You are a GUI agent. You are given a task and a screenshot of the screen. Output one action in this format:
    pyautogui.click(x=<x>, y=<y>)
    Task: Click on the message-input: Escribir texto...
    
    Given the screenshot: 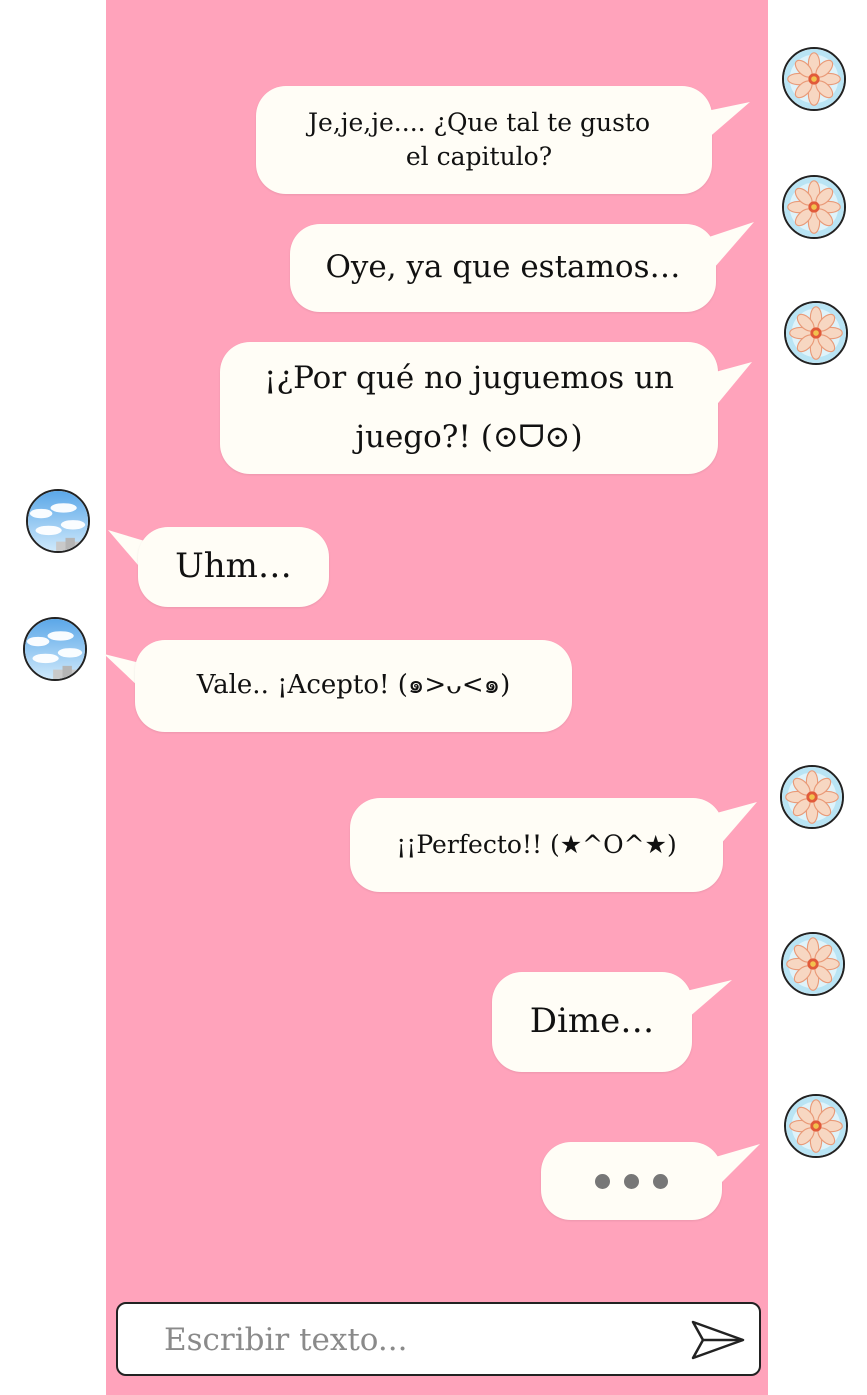 What is the action you would take?
    pyautogui.click(x=438, y=1339)
    